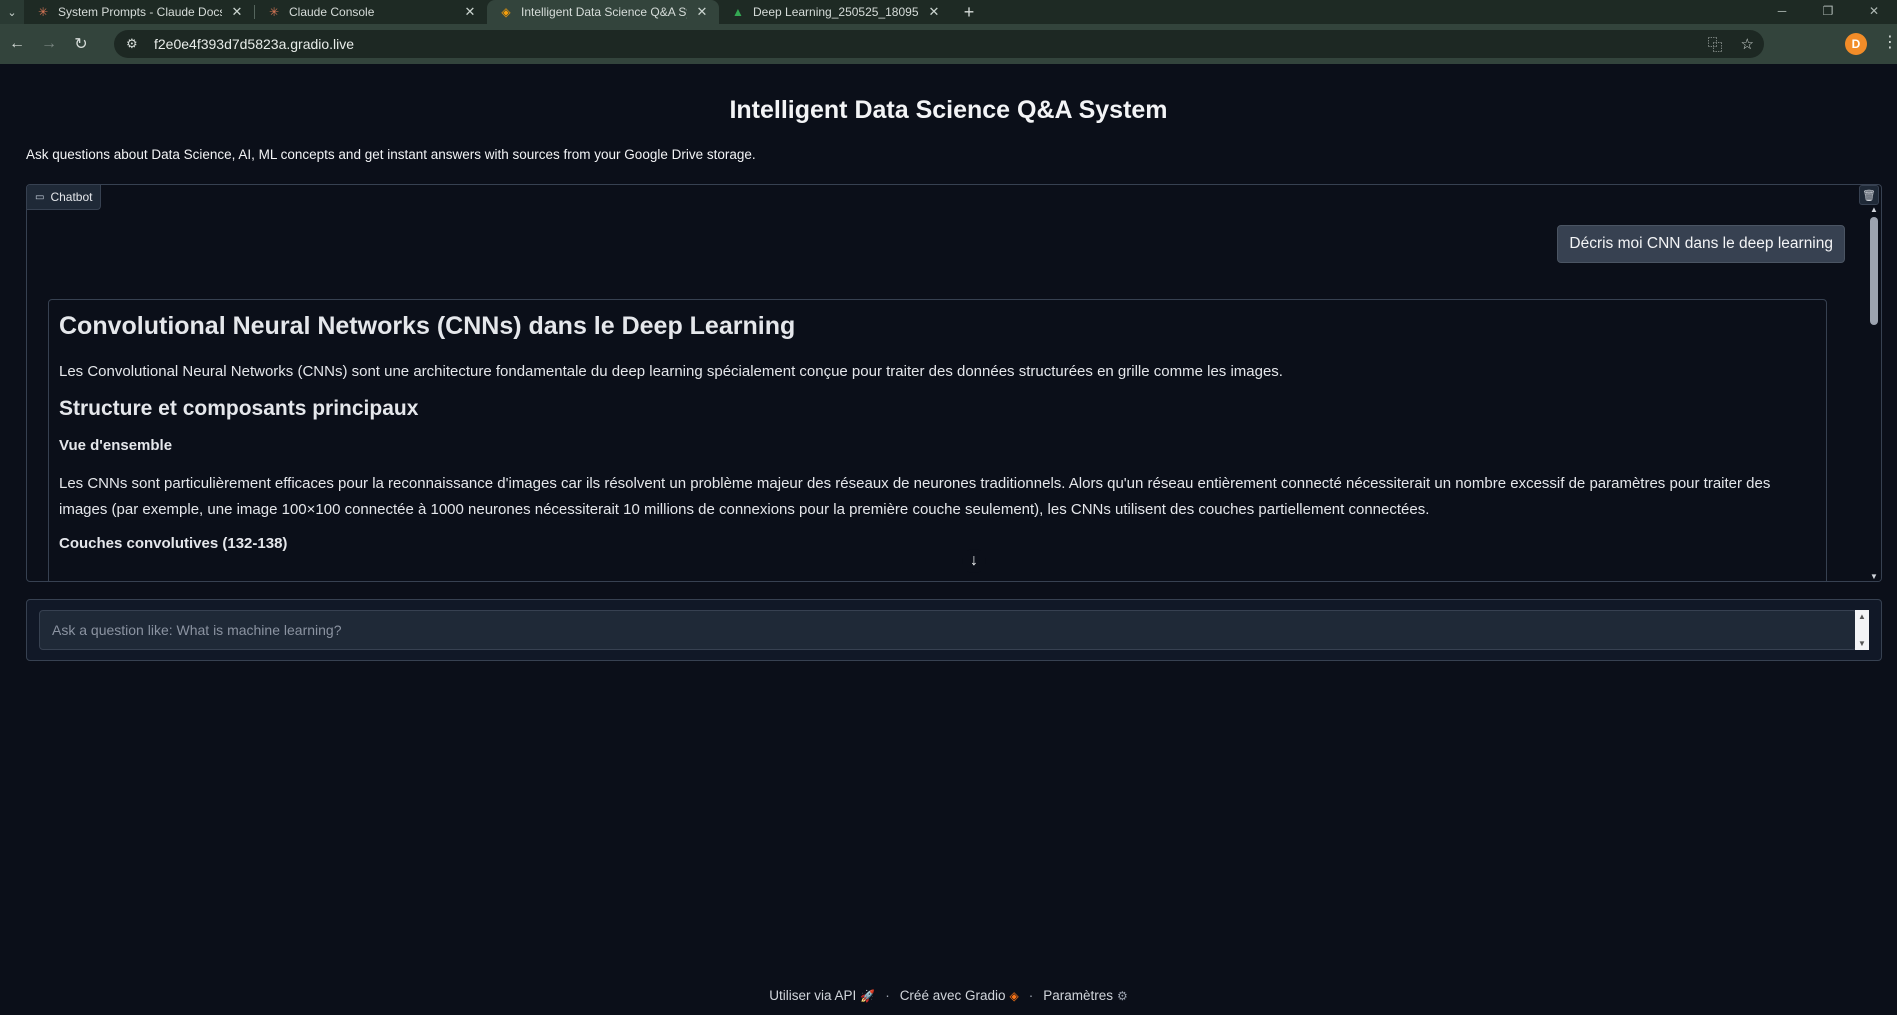 This screenshot has height=1015, width=1897. Describe the element at coordinates (1122, 996) in the screenshot. I see `gear-icon: ⚙` at that location.